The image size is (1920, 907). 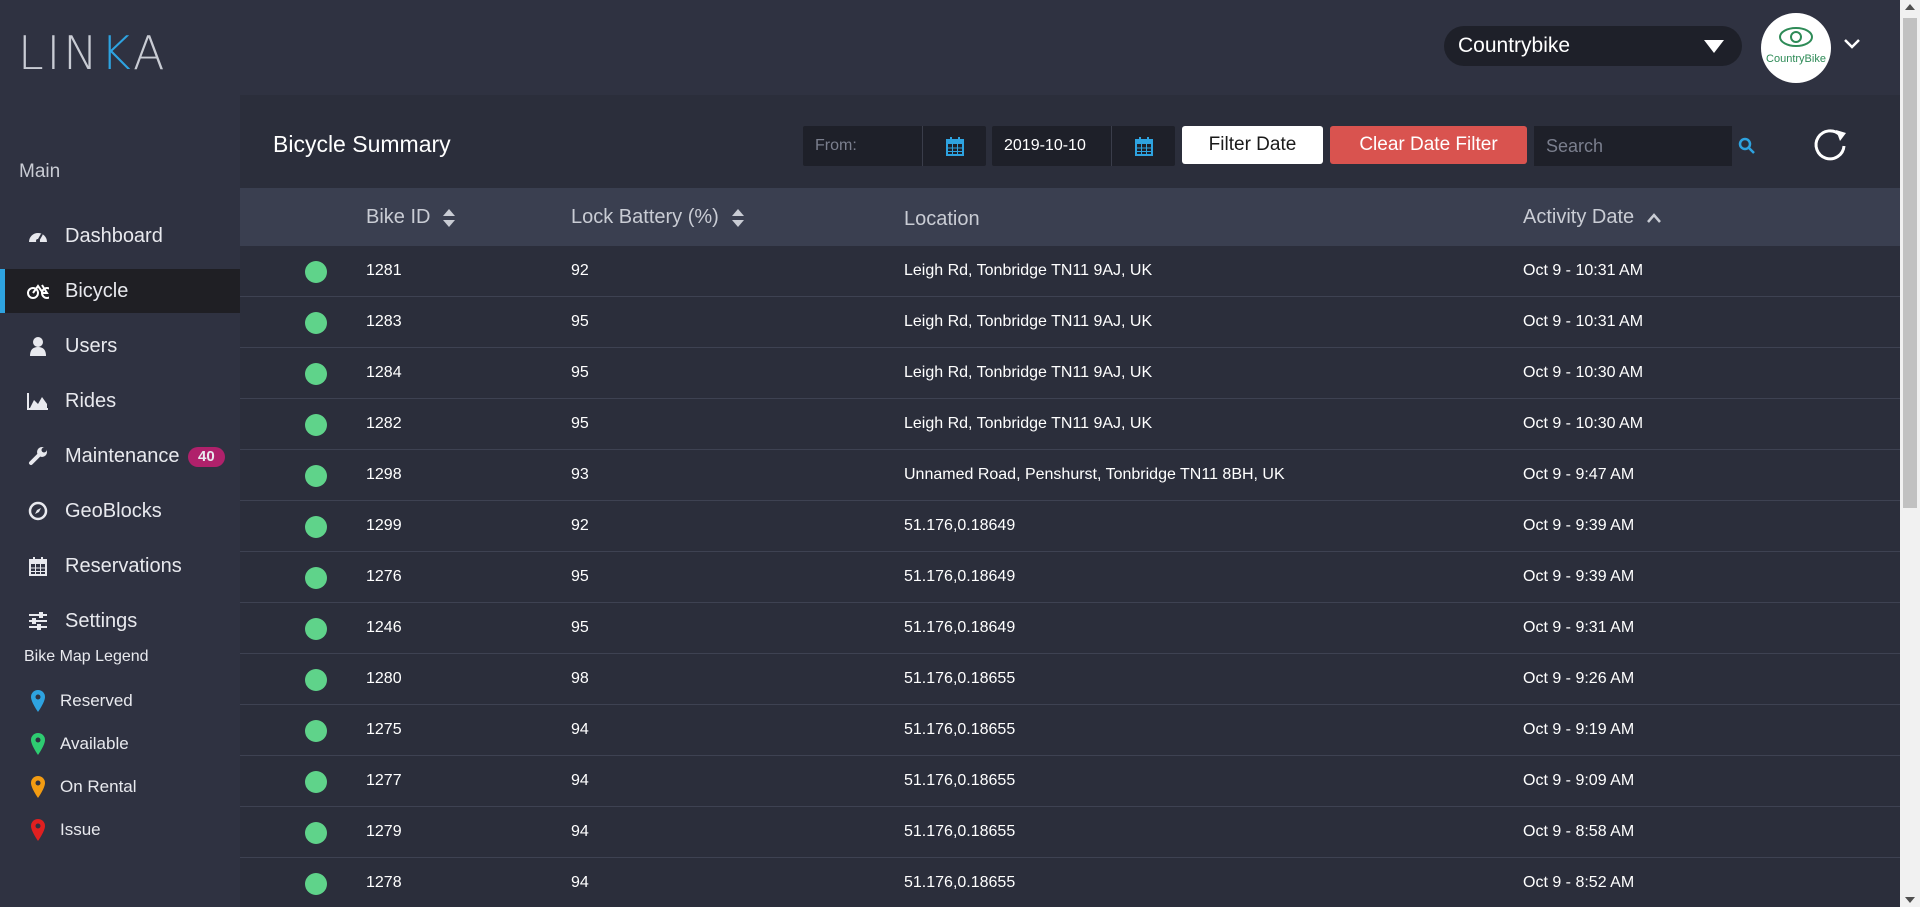 What do you see at coordinates (1831, 146) in the screenshot?
I see `refresh-icon` at bounding box center [1831, 146].